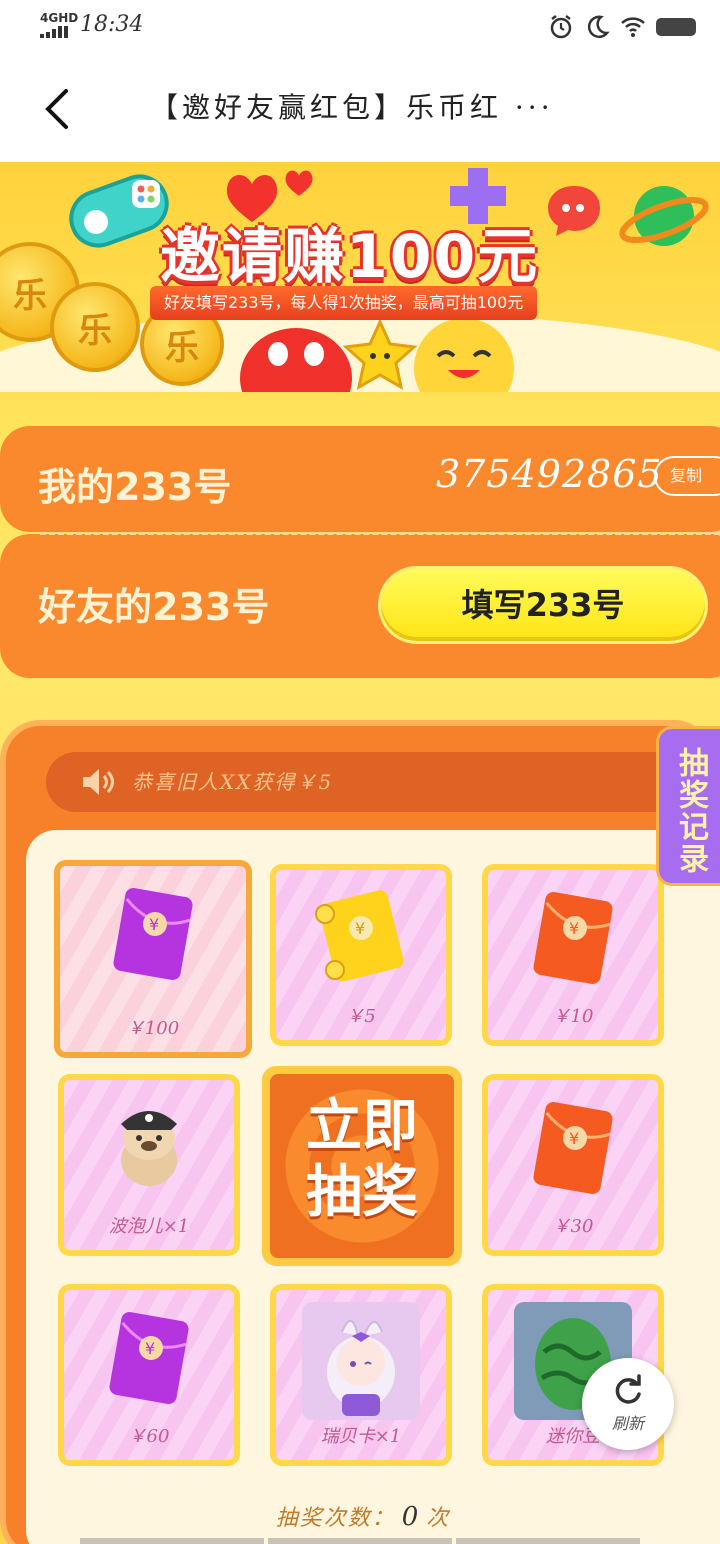  What do you see at coordinates (598, 27) in the screenshot?
I see `moon-icon` at bounding box center [598, 27].